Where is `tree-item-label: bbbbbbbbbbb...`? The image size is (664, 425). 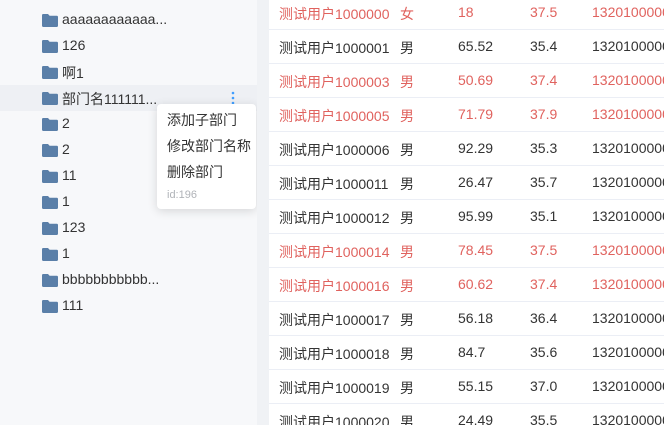 tree-item-label: bbbbbbbbbbb... is located at coordinates (111, 279).